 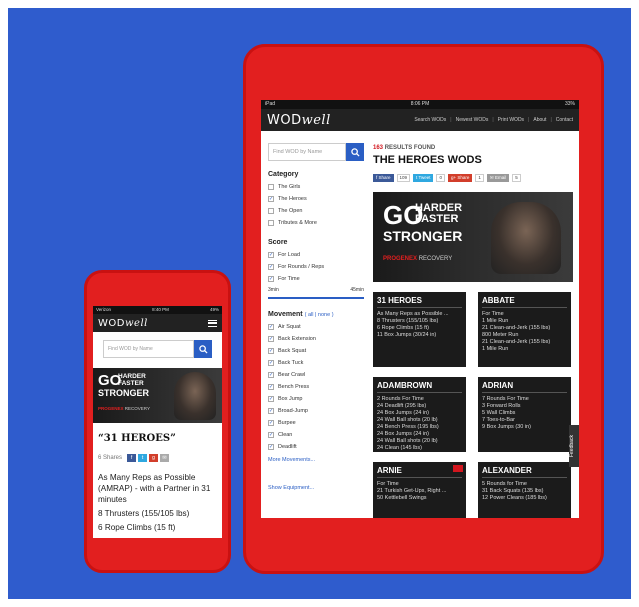 What do you see at coordinates (316, 255) in the screenshot?
I see `score-for-load: ✓ For Load` at bounding box center [316, 255].